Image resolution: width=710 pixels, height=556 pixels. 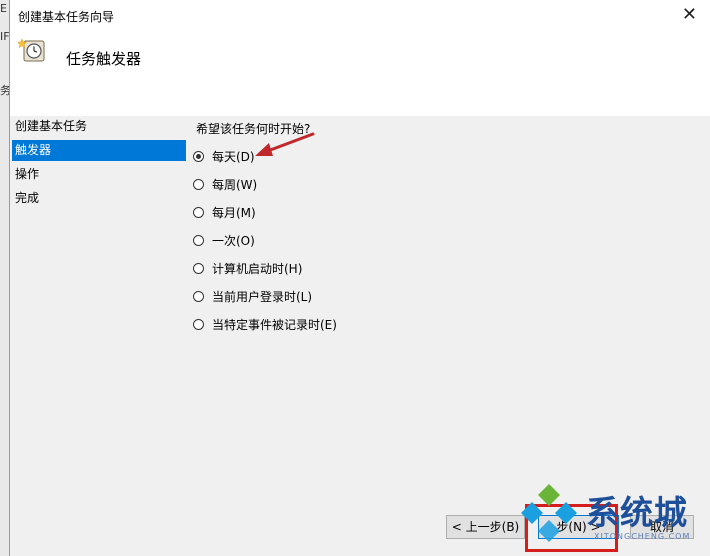 What do you see at coordinates (99, 126) in the screenshot?
I see `step-create-basic-task: 创建基本任务` at bounding box center [99, 126].